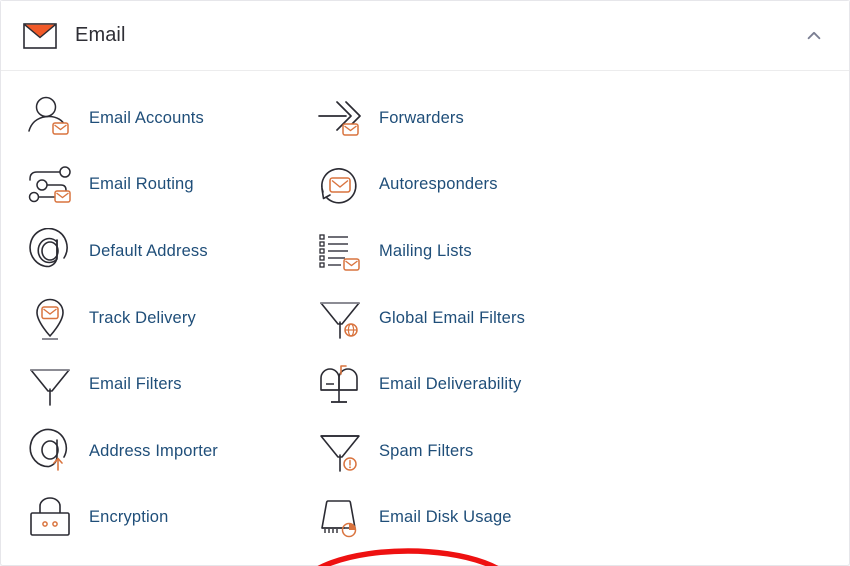 The image size is (850, 566). I want to click on email-item-label: Default Address, so click(148, 250).